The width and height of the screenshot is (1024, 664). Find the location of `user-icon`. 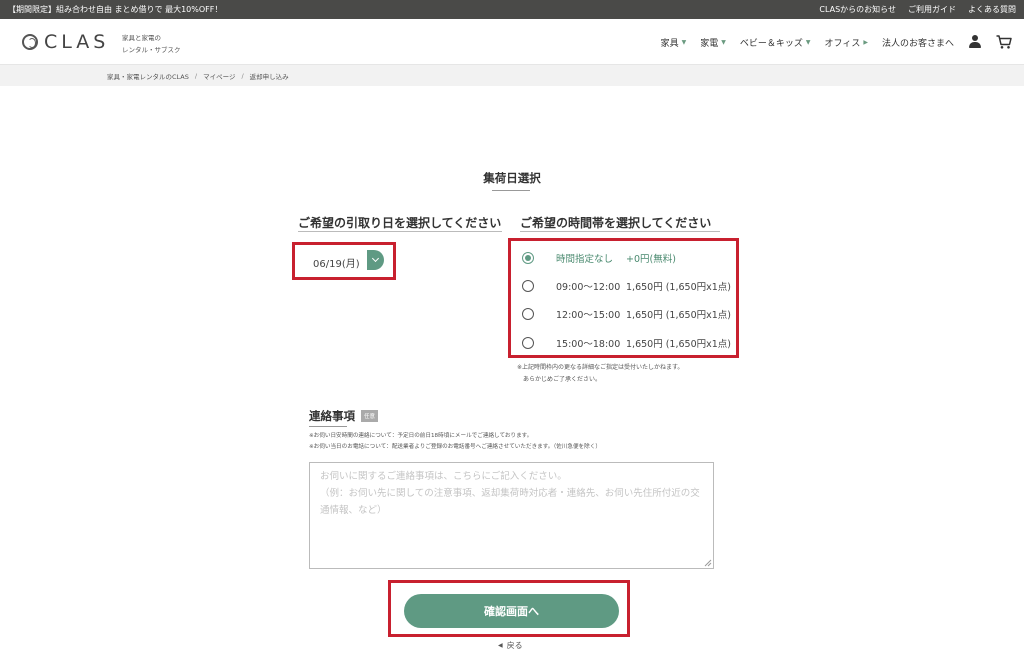

user-icon is located at coordinates (975, 42).